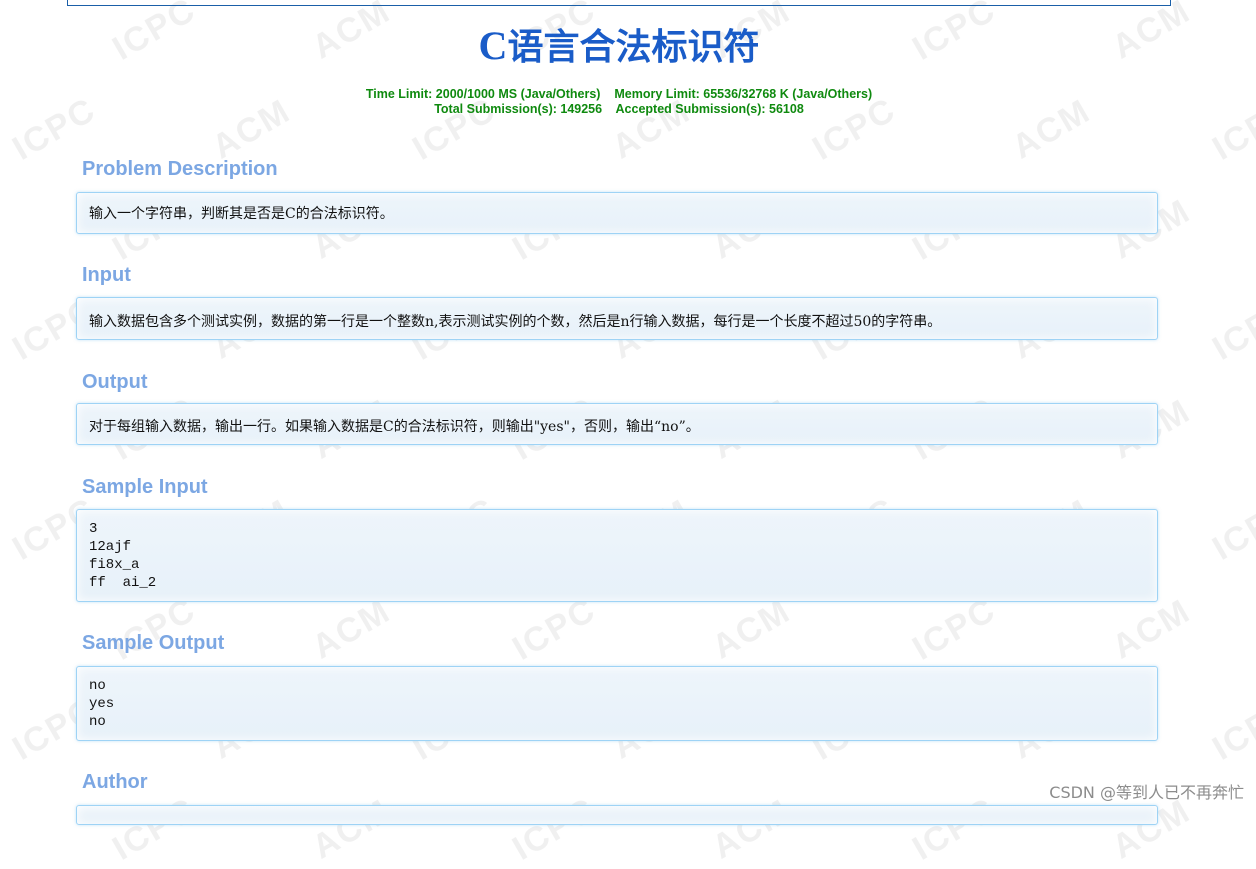 This screenshot has height=869, width=1256. Describe the element at coordinates (115, 382) in the screenshot. I see `section-title-output: Output` at that location.